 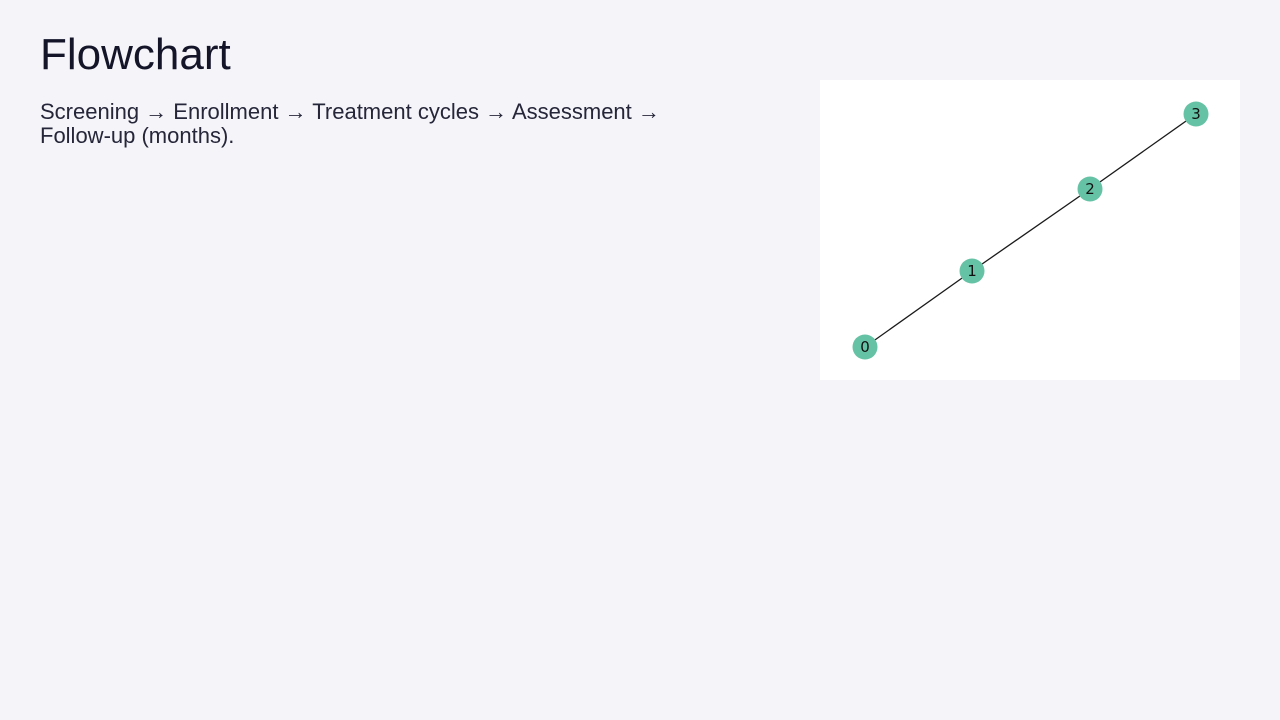 I want to click on node-2: 2, so click(x=1090, y=189).